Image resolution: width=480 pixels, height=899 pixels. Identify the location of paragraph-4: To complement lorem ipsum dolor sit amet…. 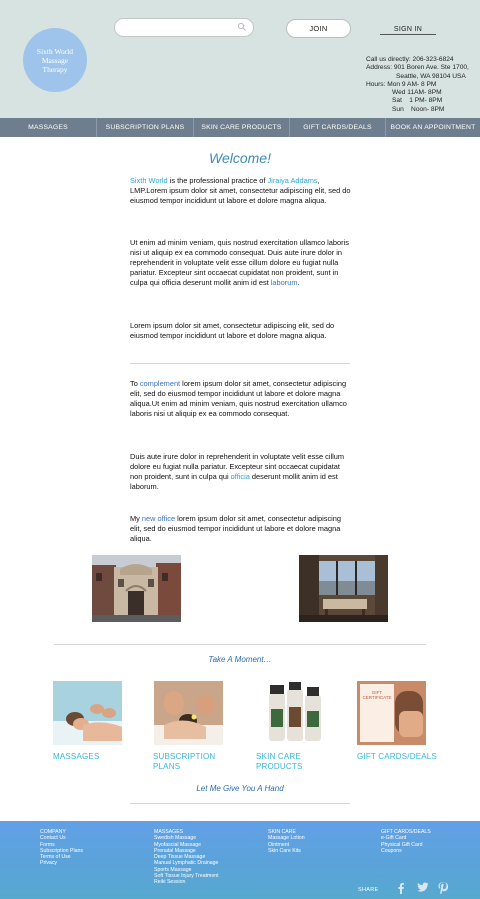
(241, 399).